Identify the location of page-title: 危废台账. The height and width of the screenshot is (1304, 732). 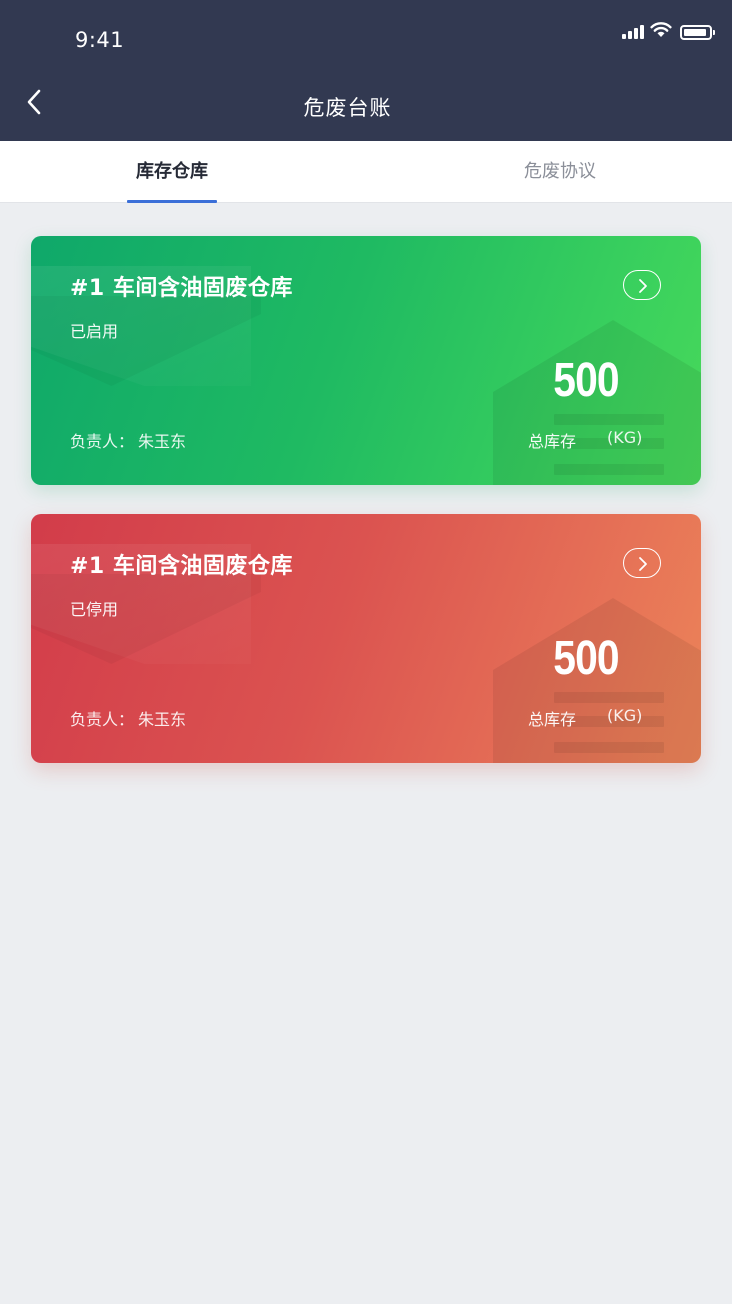
(347, 108).